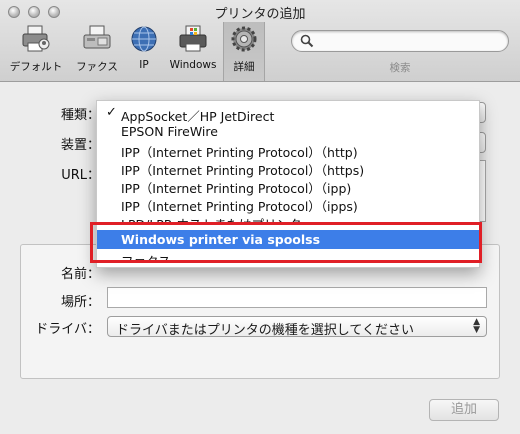  Describe the element at coordinates (288, 186) in the screenshot. I see `menu-item-ipp-ipp: IPP（Internet Printing Protocol）（ipp)` at that location.